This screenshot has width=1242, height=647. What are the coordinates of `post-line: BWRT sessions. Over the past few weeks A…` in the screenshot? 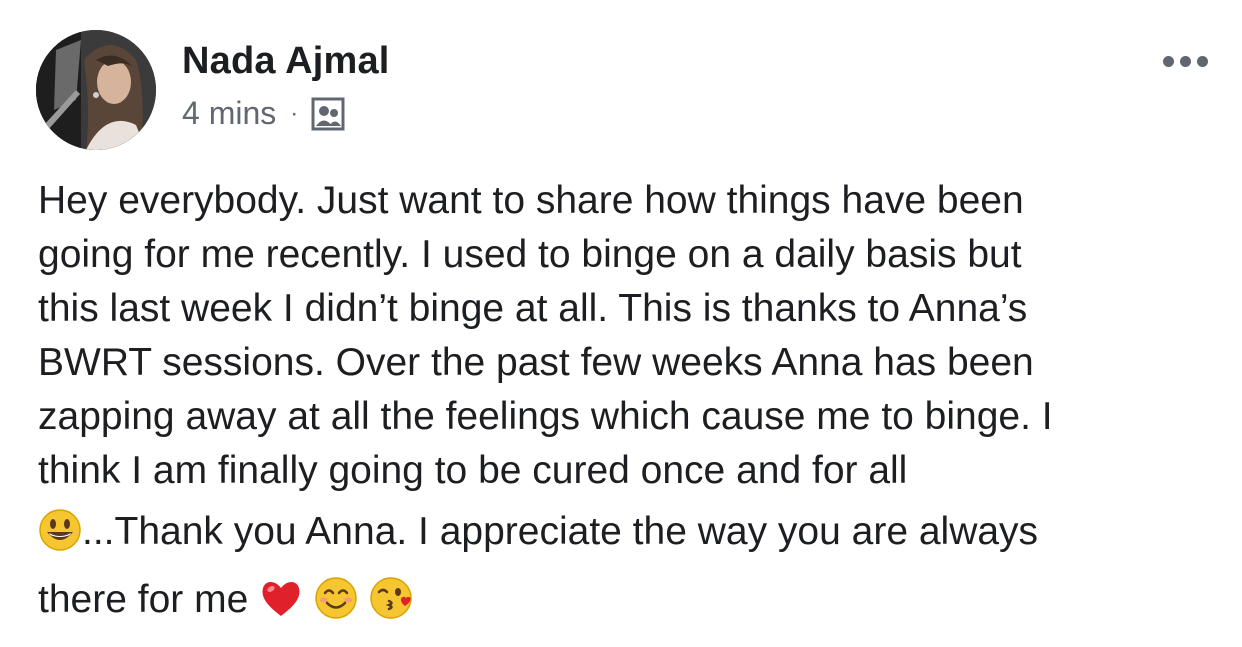 It's located at (536, 362).